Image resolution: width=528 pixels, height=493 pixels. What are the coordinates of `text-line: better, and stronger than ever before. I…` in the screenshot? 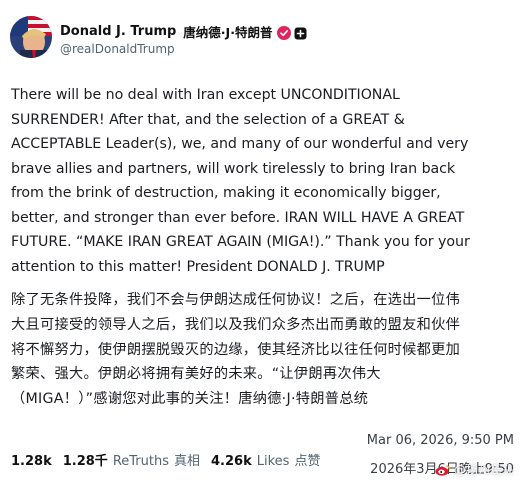 It's located at (238, 217).